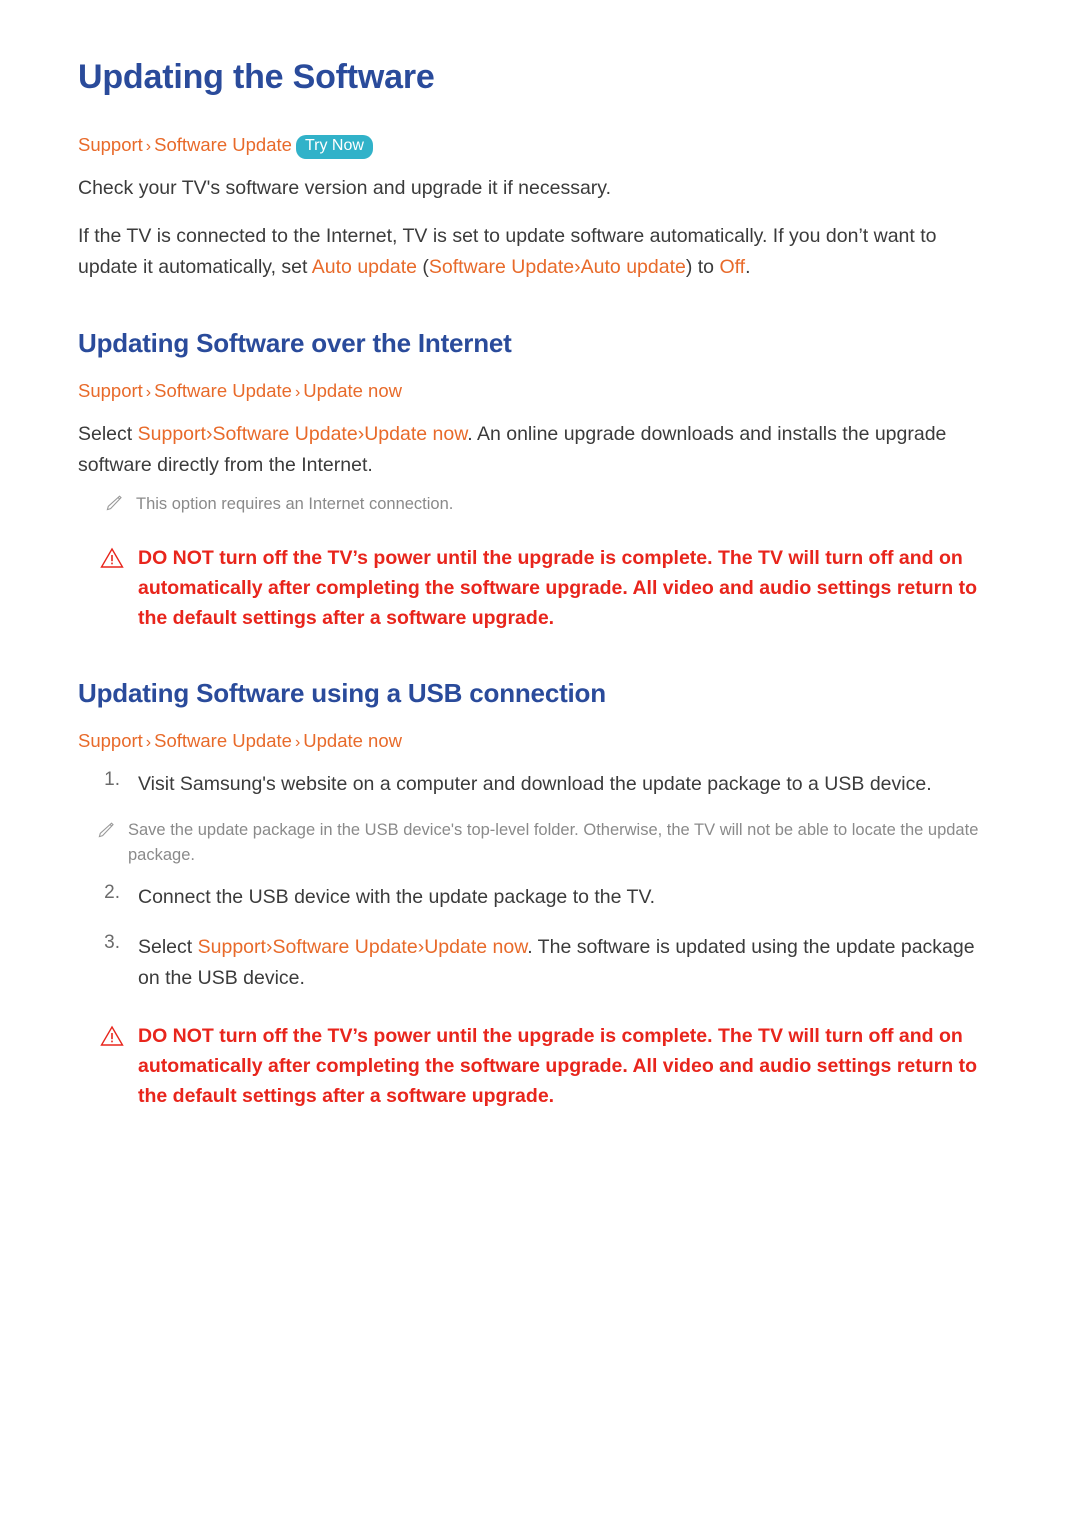 This screenshot has width=1080, height=1527. Describe the element at coordinates (342, 692) in the screenshot. I see `section-title-usb: Updating Software using a USB connection` at that location.